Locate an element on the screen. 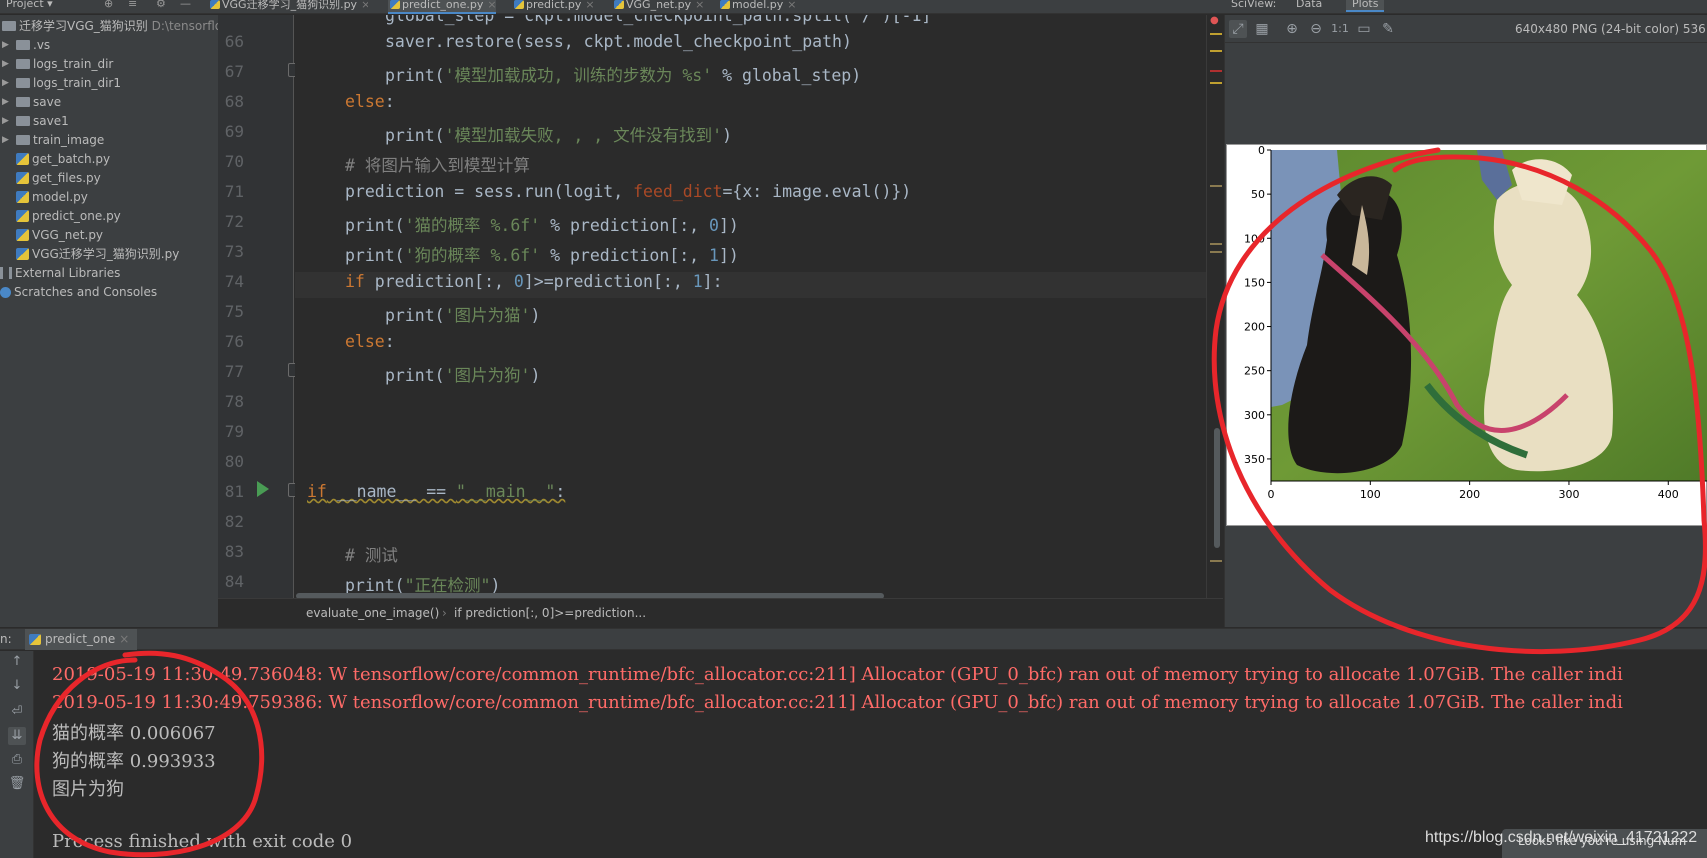 The width and height of the screenshot is (1707, 858). tree-item-logs-train-dir: ▶ logs_train_dir is located at coordinates (57, 64).